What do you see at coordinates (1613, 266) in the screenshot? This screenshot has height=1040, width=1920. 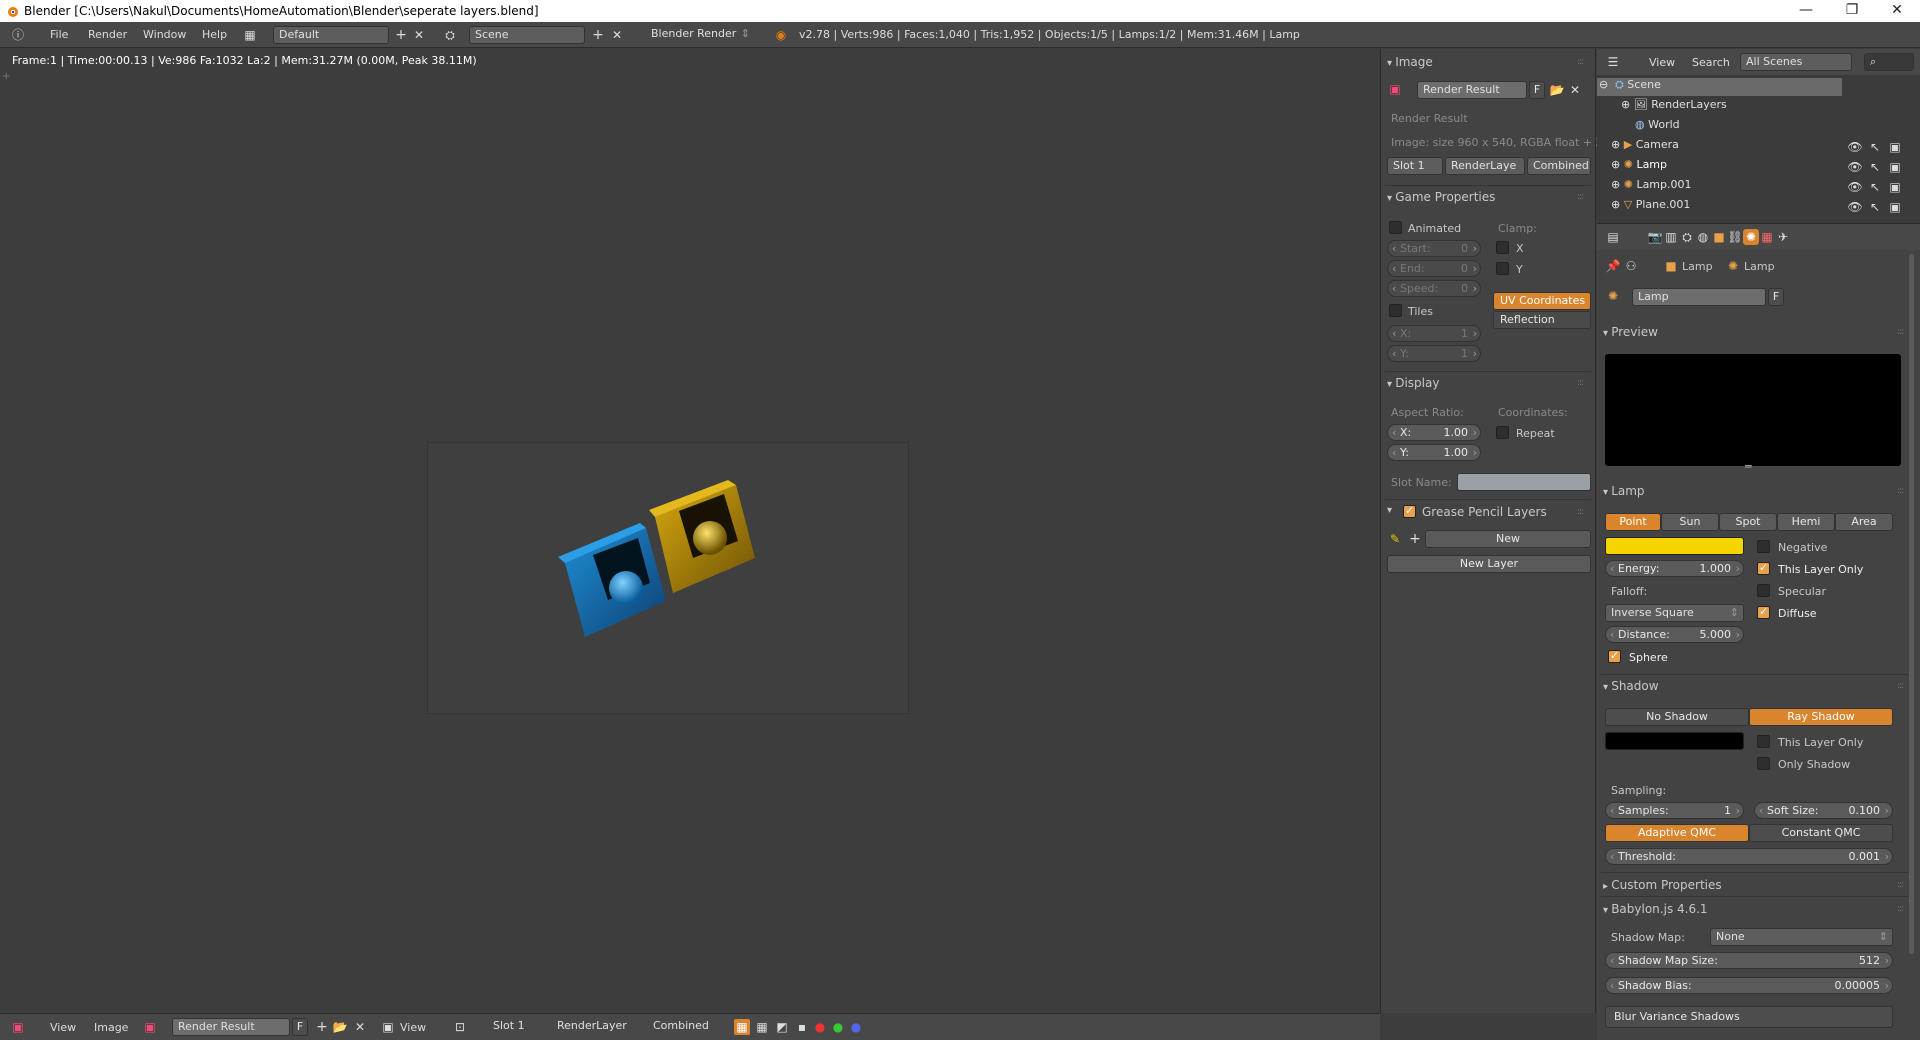 I see `pin-icon: 📌` at bounding box center [1613, 266].